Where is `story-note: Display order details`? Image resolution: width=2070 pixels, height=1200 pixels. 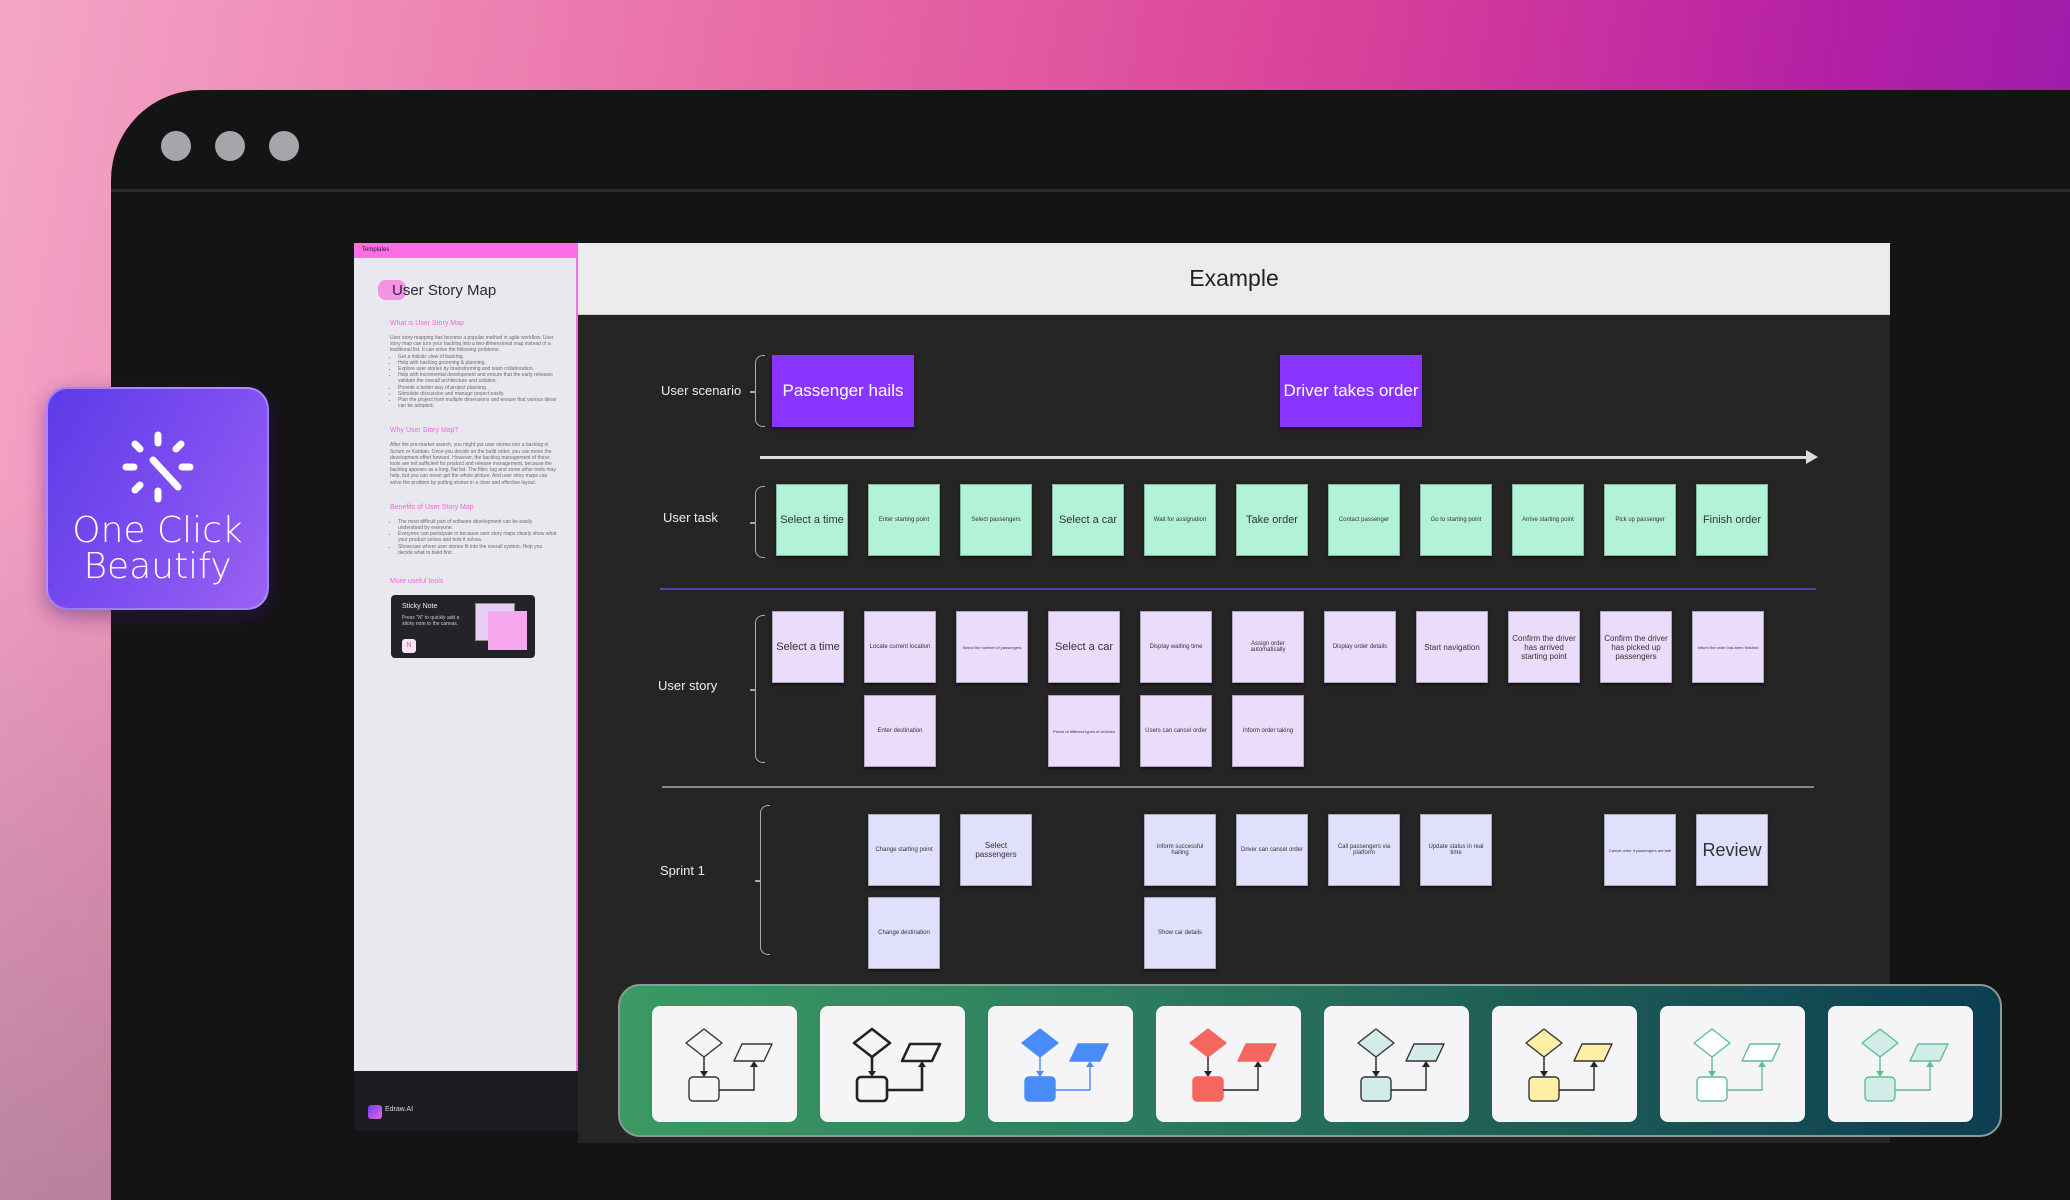 story-note: Display order details is located at coordinates (1360, 647).